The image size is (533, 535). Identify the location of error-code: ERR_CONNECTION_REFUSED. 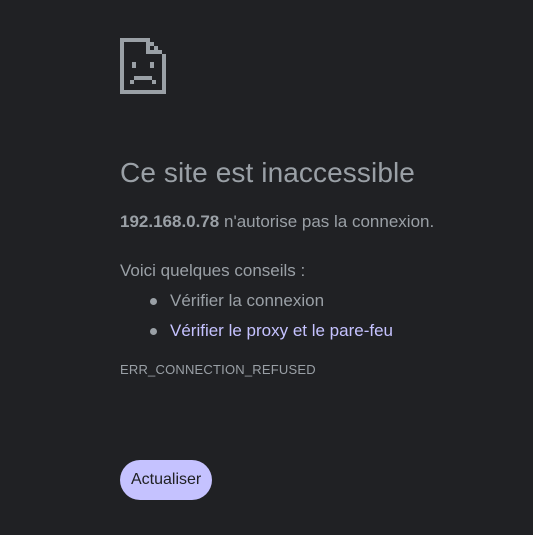
(218, 369).